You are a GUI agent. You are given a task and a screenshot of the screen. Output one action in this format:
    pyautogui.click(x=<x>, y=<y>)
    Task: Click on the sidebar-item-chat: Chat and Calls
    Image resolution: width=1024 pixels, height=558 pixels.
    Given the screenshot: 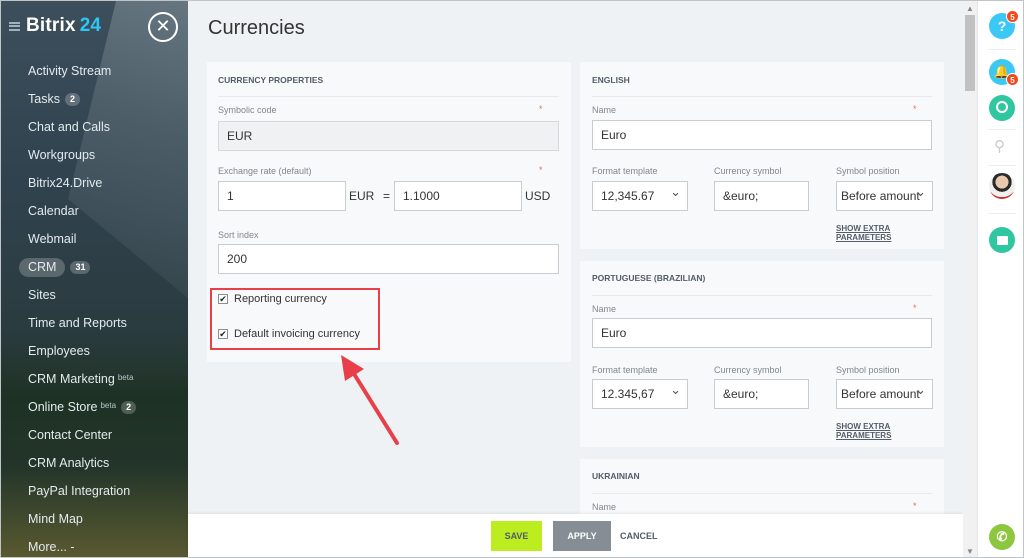 What is the action you would take?
    pyautogui.click(x=82, y=127)
    